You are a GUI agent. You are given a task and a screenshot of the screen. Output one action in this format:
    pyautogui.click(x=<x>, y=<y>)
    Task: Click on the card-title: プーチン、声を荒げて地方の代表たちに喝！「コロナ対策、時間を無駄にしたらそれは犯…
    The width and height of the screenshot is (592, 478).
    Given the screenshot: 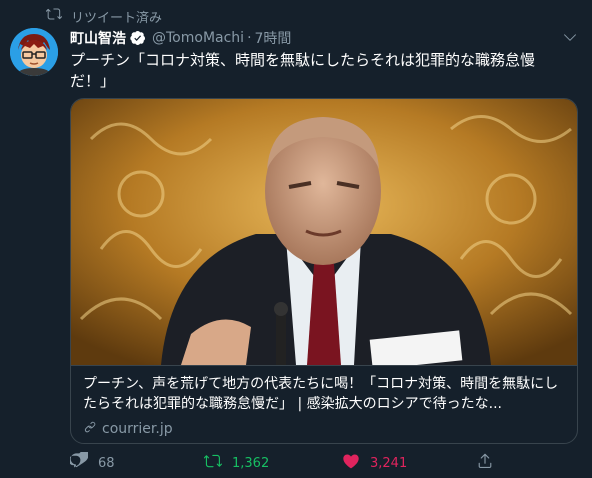 What is the action you would take?
    pyautogui.click(x=324, y=394)
    